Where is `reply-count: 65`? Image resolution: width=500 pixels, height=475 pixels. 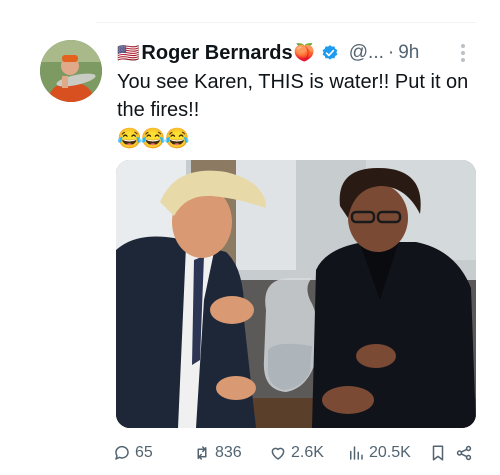
reply-count: 65 is located at coordinates (144, 452).